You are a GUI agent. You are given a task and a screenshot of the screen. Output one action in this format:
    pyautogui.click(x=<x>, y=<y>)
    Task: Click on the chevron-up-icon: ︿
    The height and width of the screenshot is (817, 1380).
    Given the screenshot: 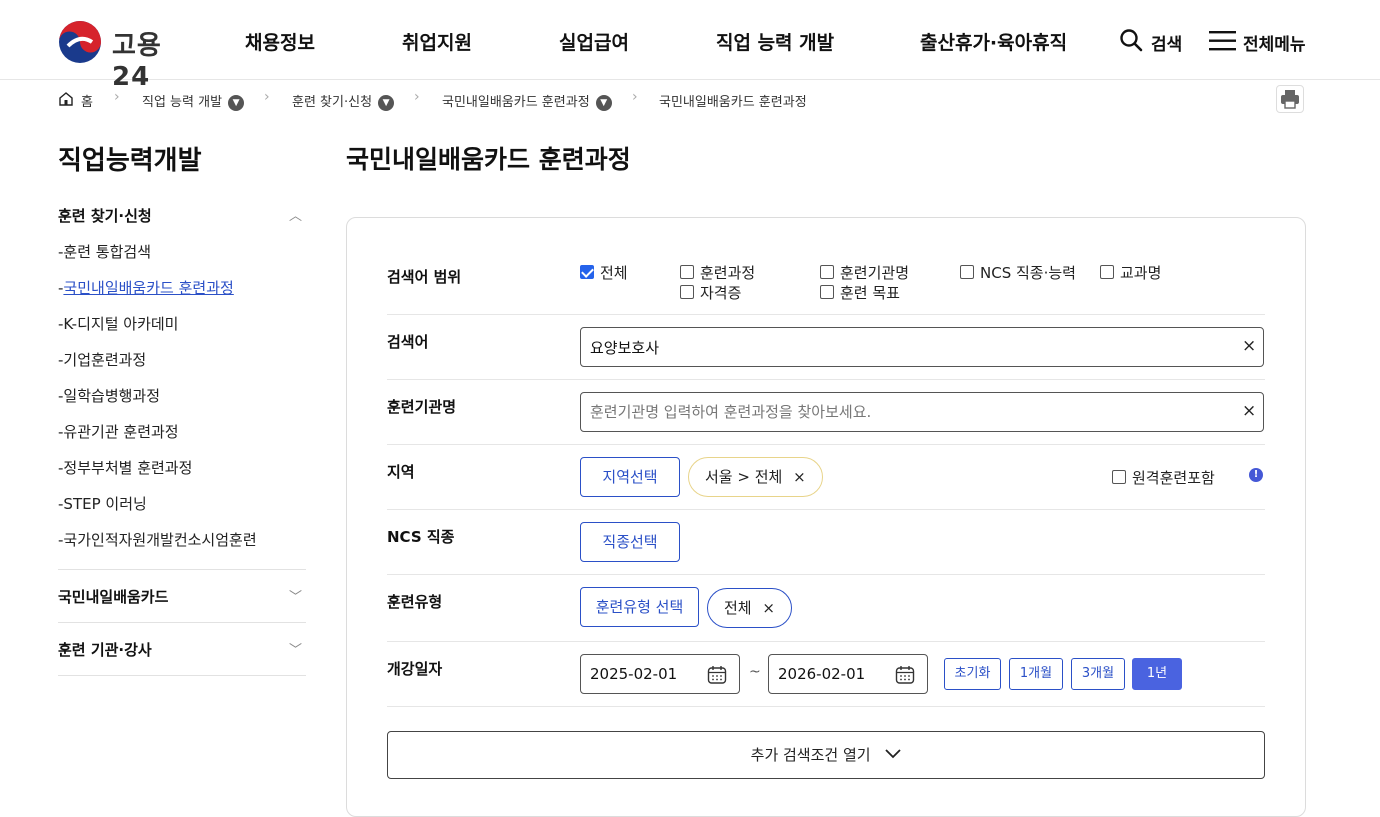 What is the action you would take?
    pyautogui.click(x=295, y=216)
    